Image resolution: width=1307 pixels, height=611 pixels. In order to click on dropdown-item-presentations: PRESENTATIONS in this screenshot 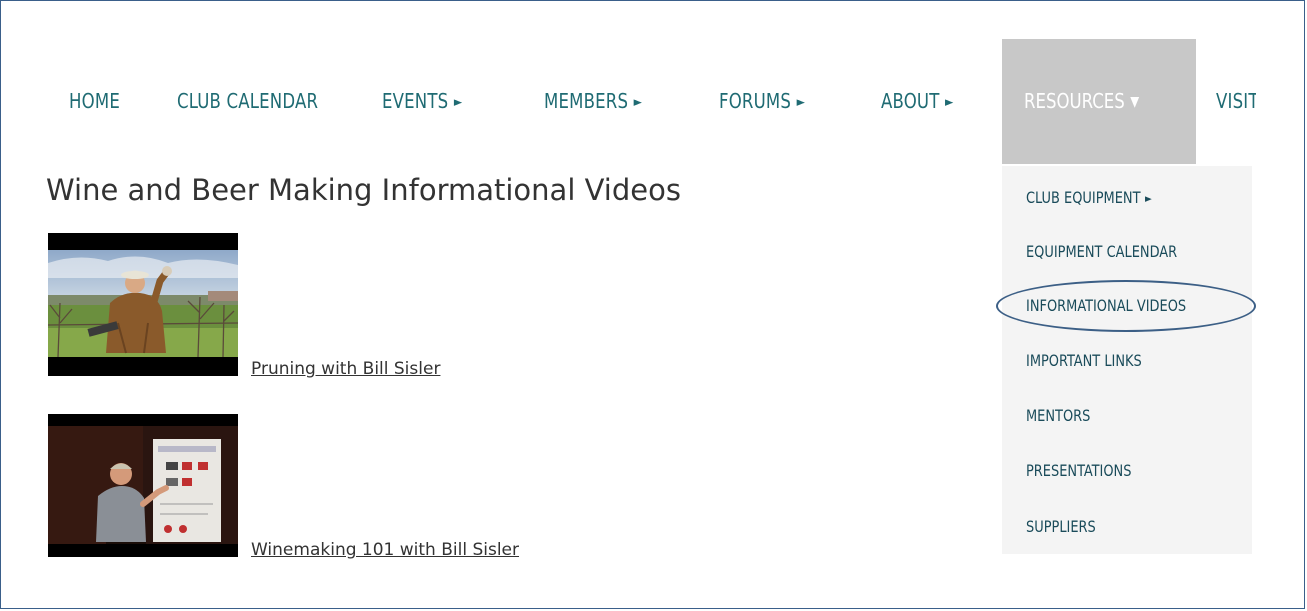, I will do `click(1078, 470)`.